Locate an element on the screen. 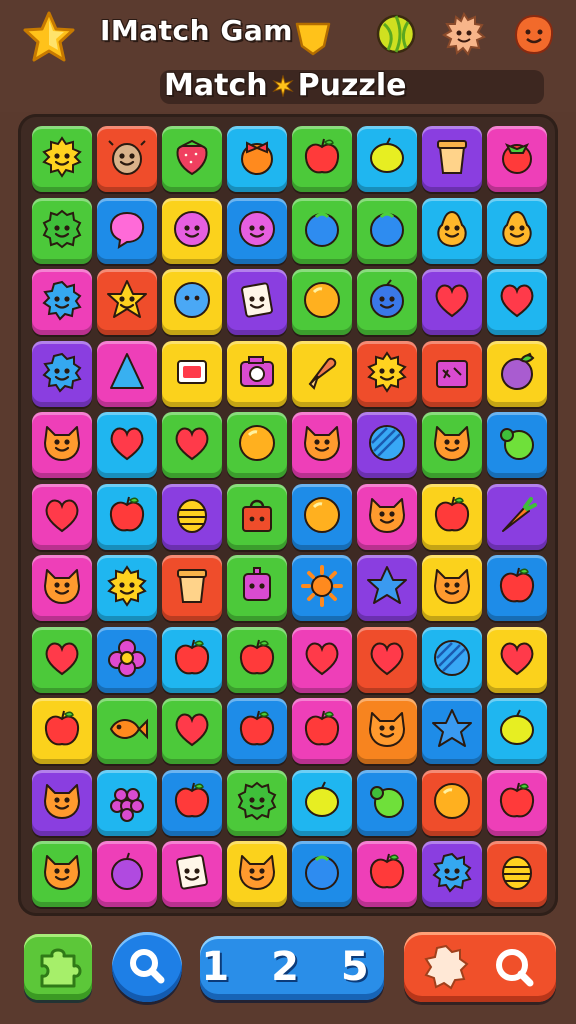 This screenshot has height=1024, width=576. cookie-face-icon is located at coordinates (464, 34).